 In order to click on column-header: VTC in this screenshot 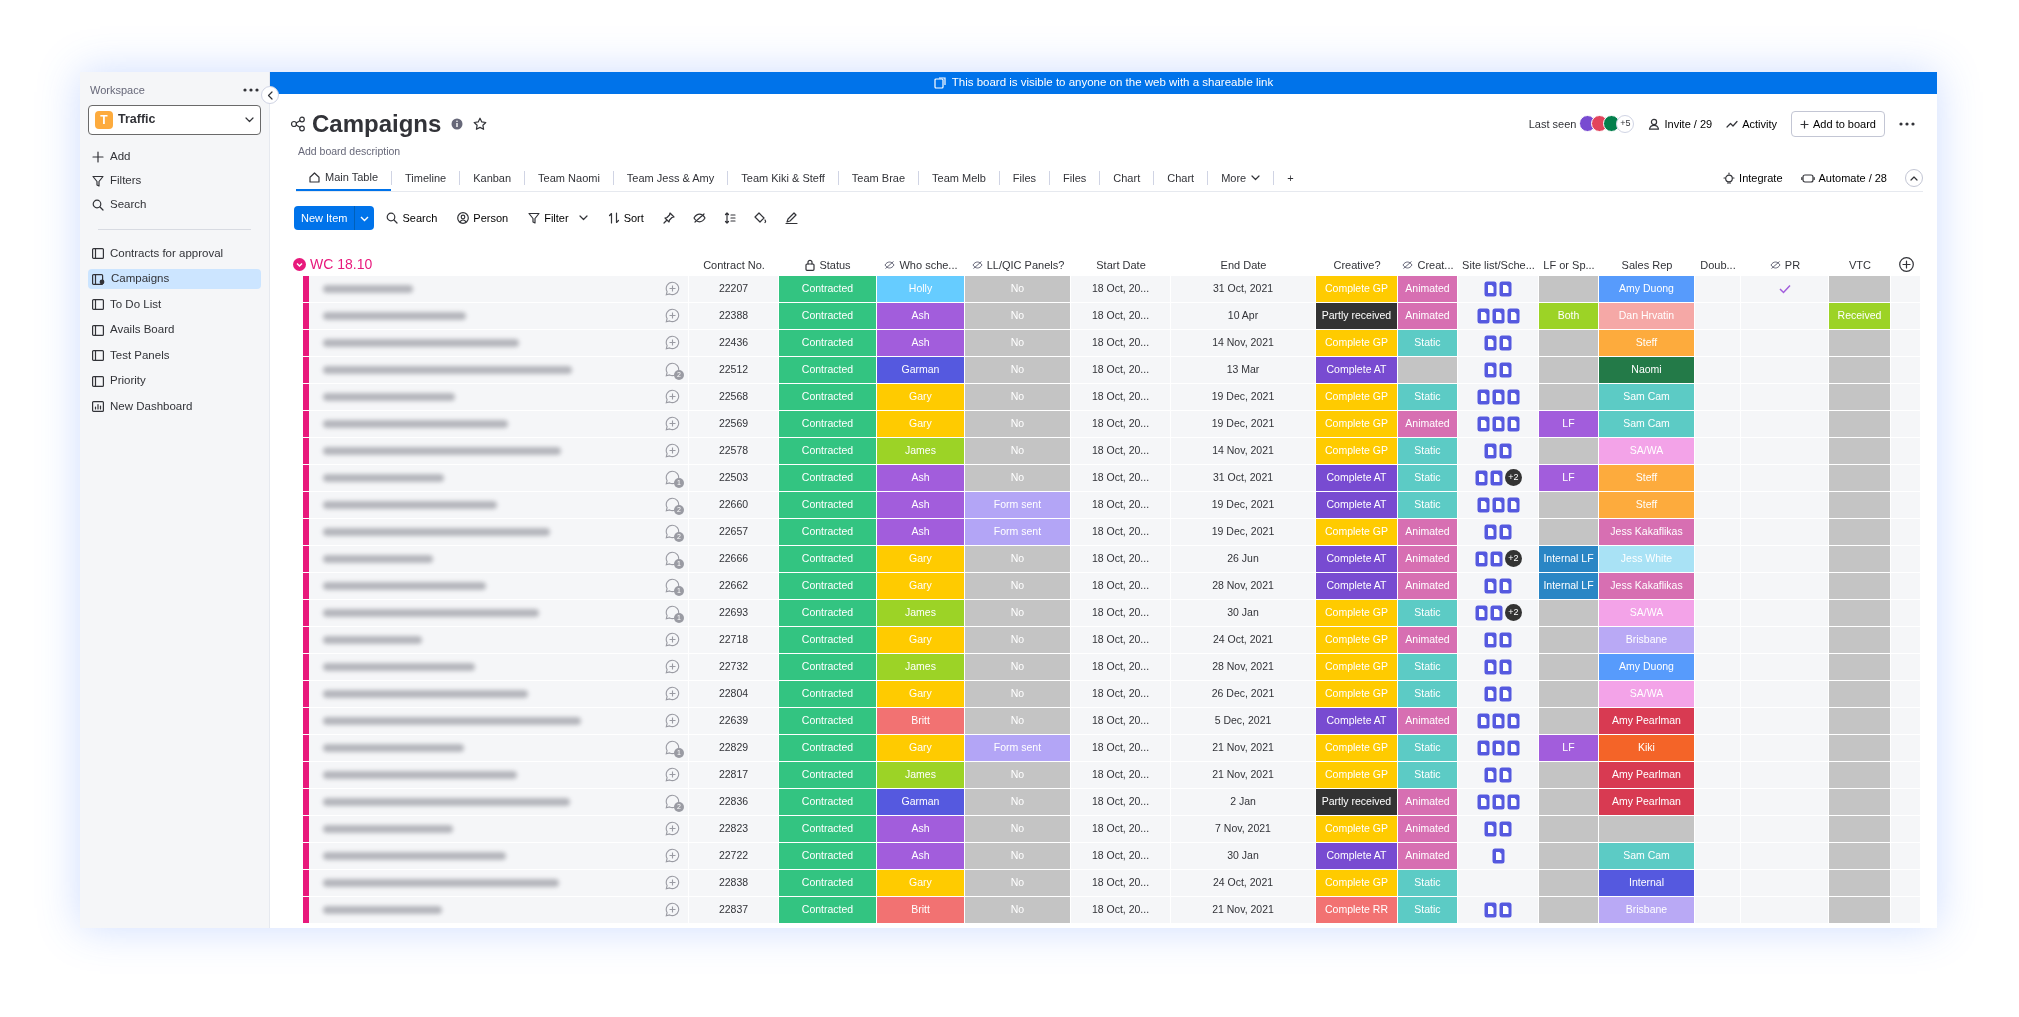, I will do `click(1860, 264)`.